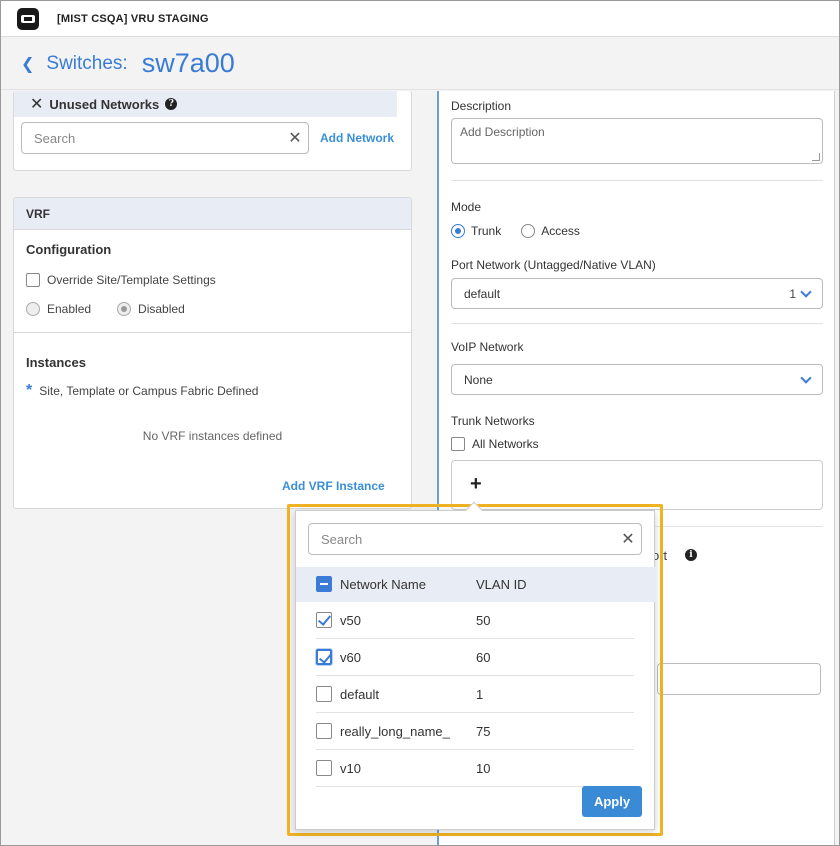 The image size is (840, 846). What do you see at coordinates (487, 347) in the screenshot?
I see `voip-network-label: VoIP Network` at bounding box center [487, 347].